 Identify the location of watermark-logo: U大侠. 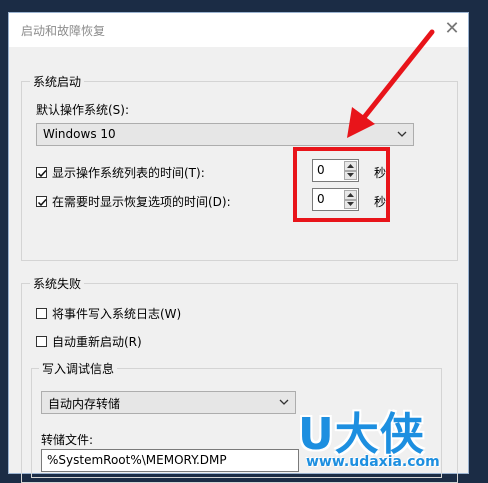
(361, 434).